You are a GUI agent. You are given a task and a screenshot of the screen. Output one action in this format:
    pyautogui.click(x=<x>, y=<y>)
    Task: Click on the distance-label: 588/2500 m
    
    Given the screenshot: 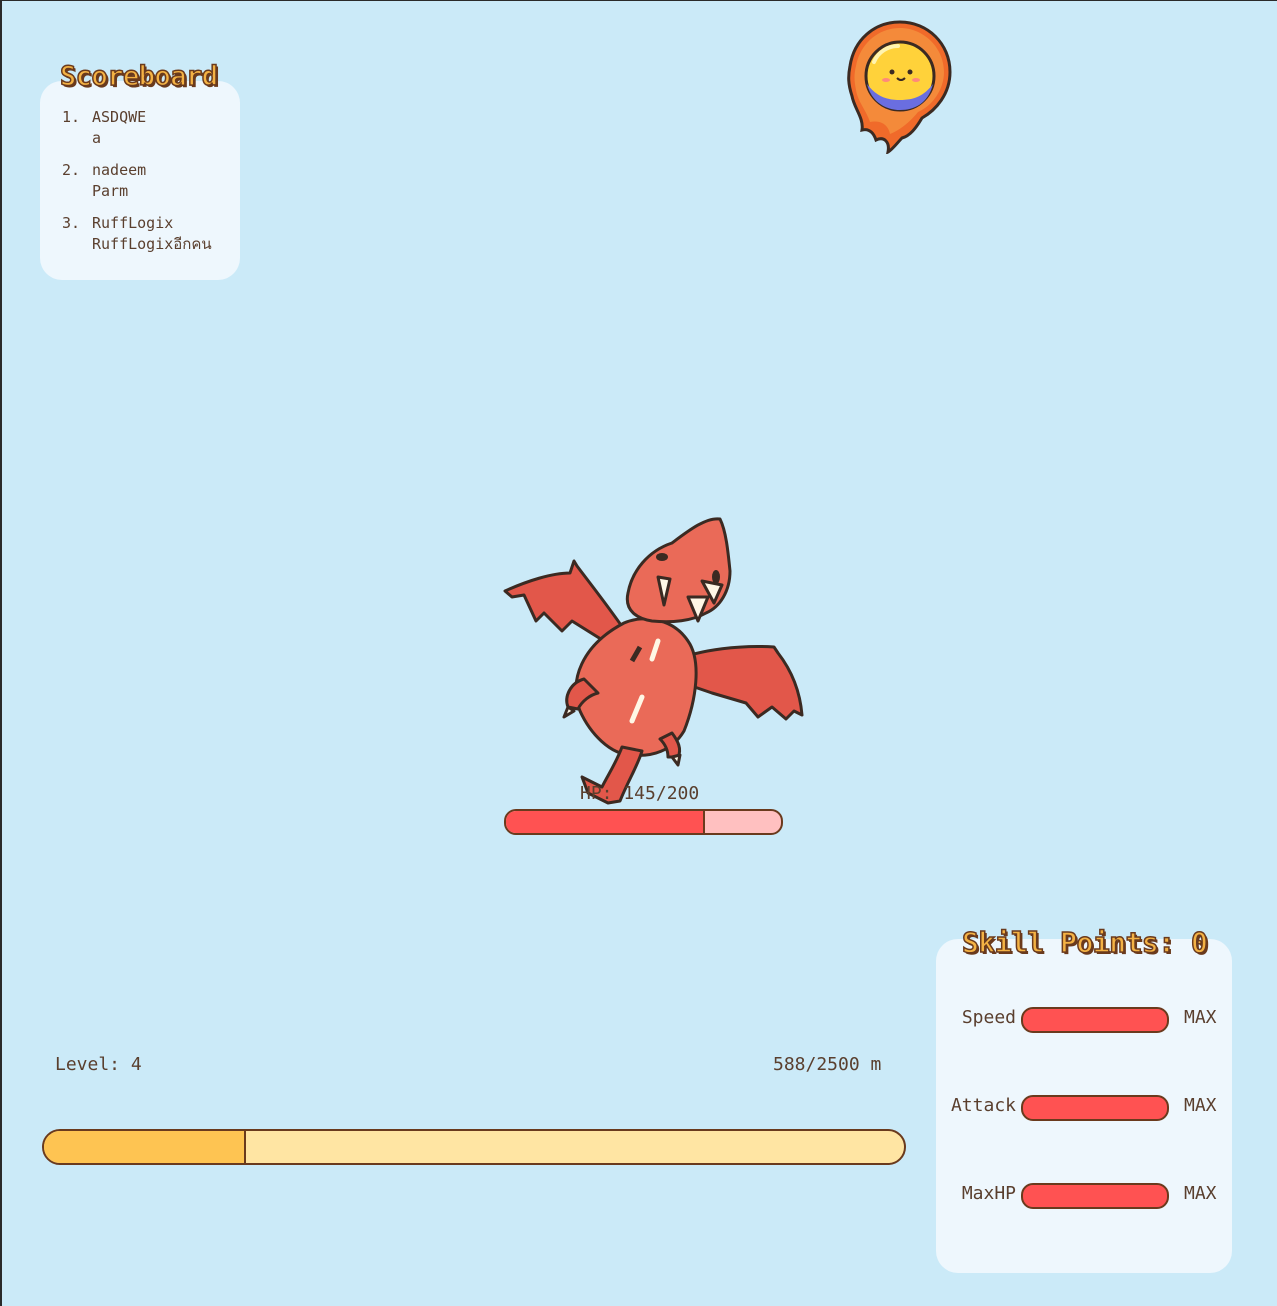 What is the action you would take?
    pyautogui.click(x=827, y=1064)
    